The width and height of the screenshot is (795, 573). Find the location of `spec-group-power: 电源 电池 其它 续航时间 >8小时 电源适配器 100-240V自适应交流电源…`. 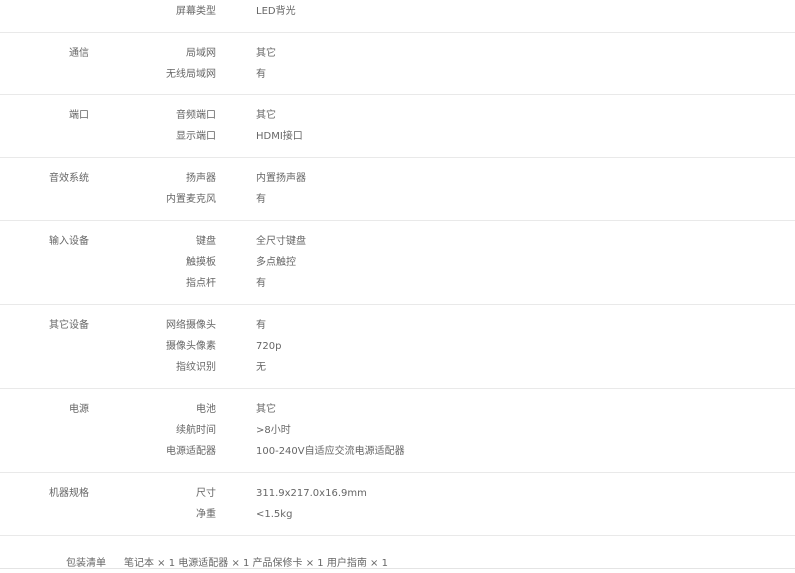

spec-group-power: 电源 电池 其它 续航时间 >8小时 电源适配器 100-240V自适应交流电源… is located at coordinates (397, 431).